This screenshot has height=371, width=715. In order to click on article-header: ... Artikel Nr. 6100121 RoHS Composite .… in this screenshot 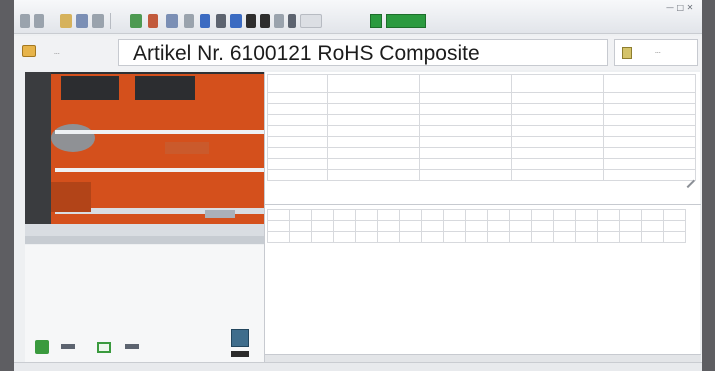, I will do `click(358, 53)`.